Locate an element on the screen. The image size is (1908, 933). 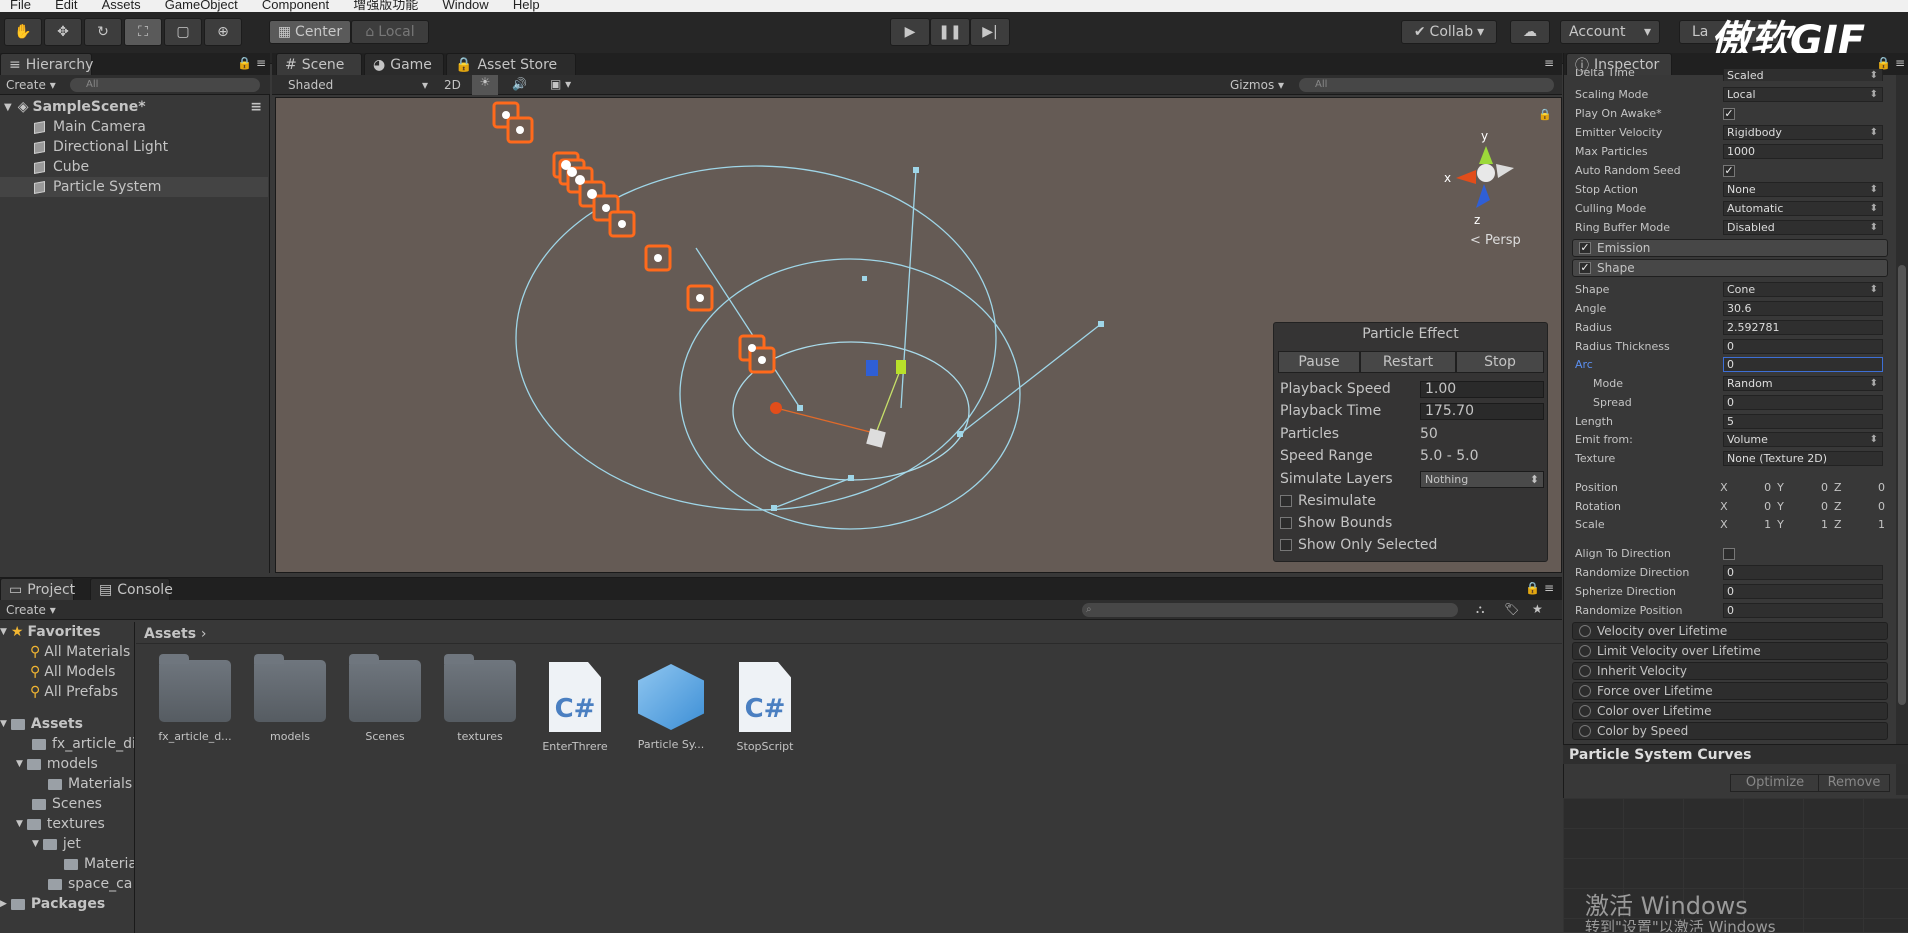
rect-tool-button: ▢ is located at coordinates (183, 32).